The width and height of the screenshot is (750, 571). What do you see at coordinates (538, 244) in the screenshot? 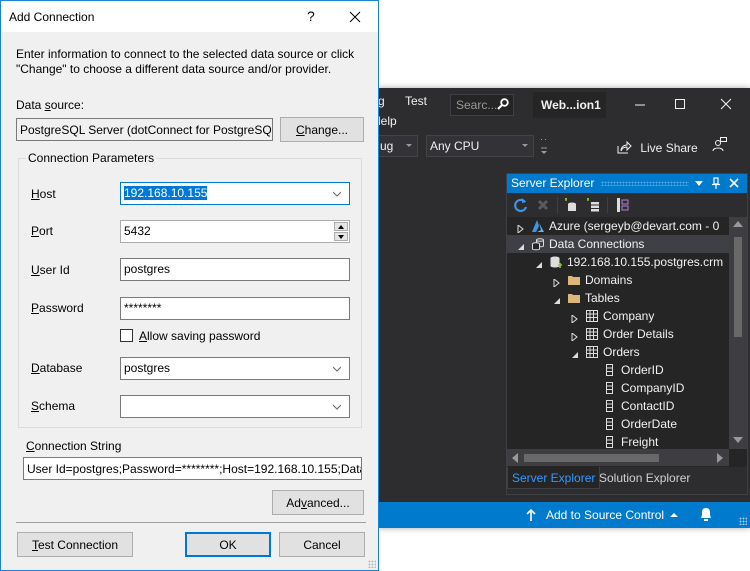
I see `data-connections-icon` at bounding box center [538, 244].